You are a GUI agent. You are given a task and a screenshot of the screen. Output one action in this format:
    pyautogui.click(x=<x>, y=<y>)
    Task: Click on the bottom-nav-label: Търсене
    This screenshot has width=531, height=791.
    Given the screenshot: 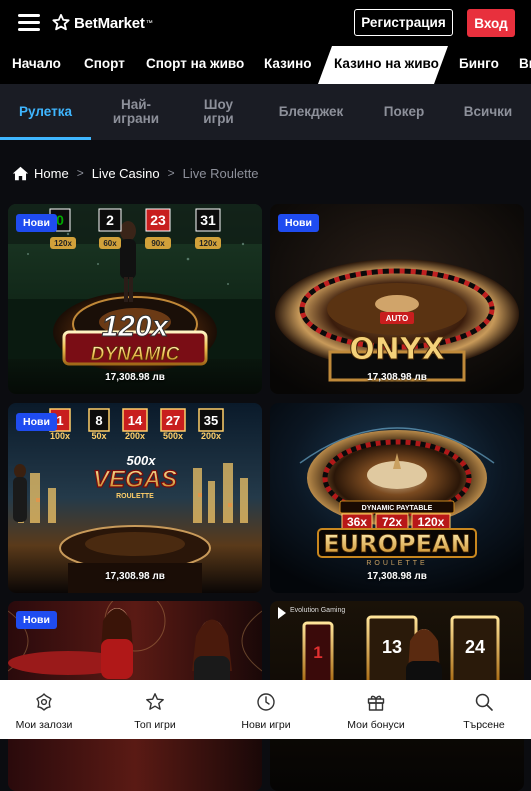 What is the action you would take?
    pyautogui.click(x=484, y=725)
    